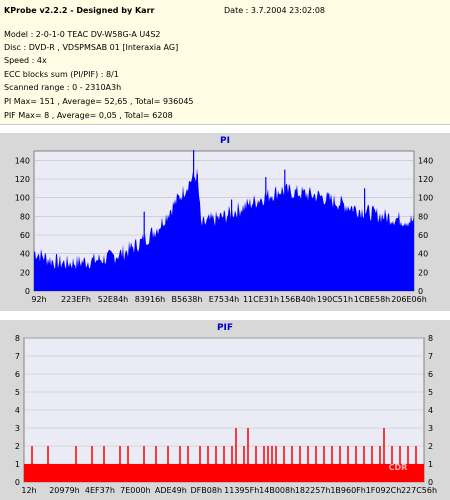  Describe the element at coordinates (430, 374) in the screenshot. I see `y-tick-label-right: 6` at that location.